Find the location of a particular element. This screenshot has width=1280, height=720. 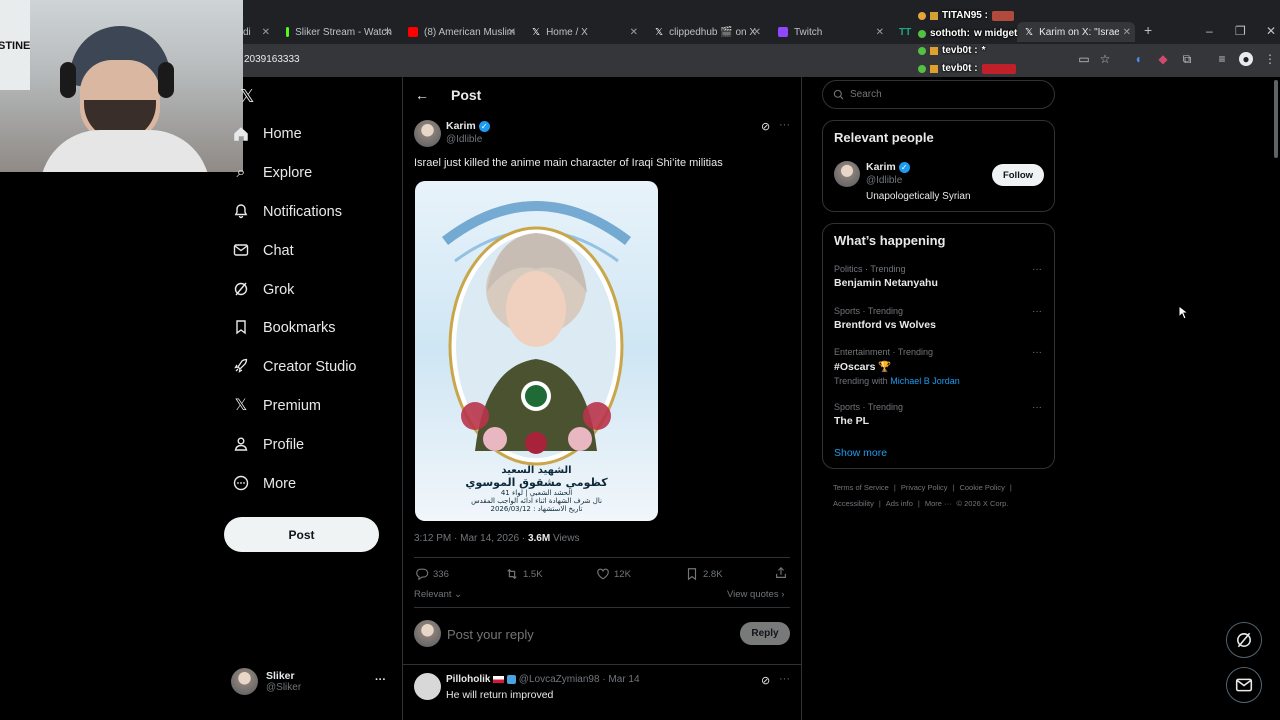

nav-grok: Grok is located at coordinates (263, 290).